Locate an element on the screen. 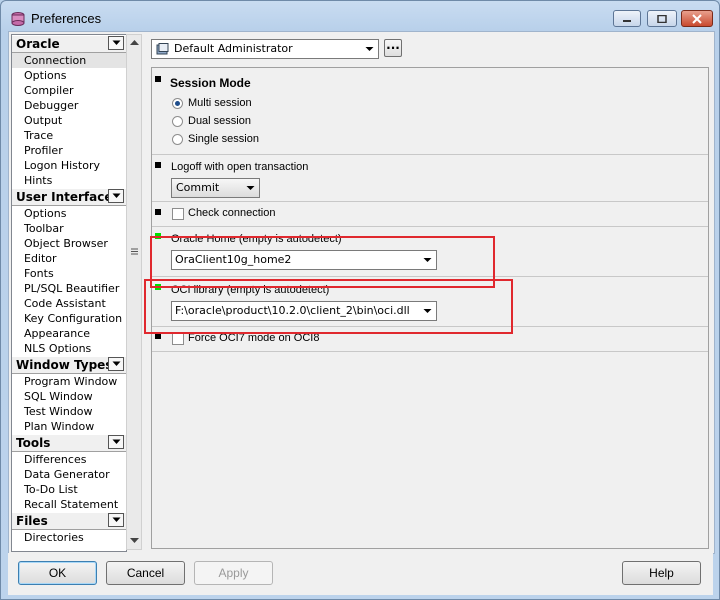 This screenshot has width=720, height=600. button-bar: OK Cancel Apply Help is located at coordinates (360, 574).